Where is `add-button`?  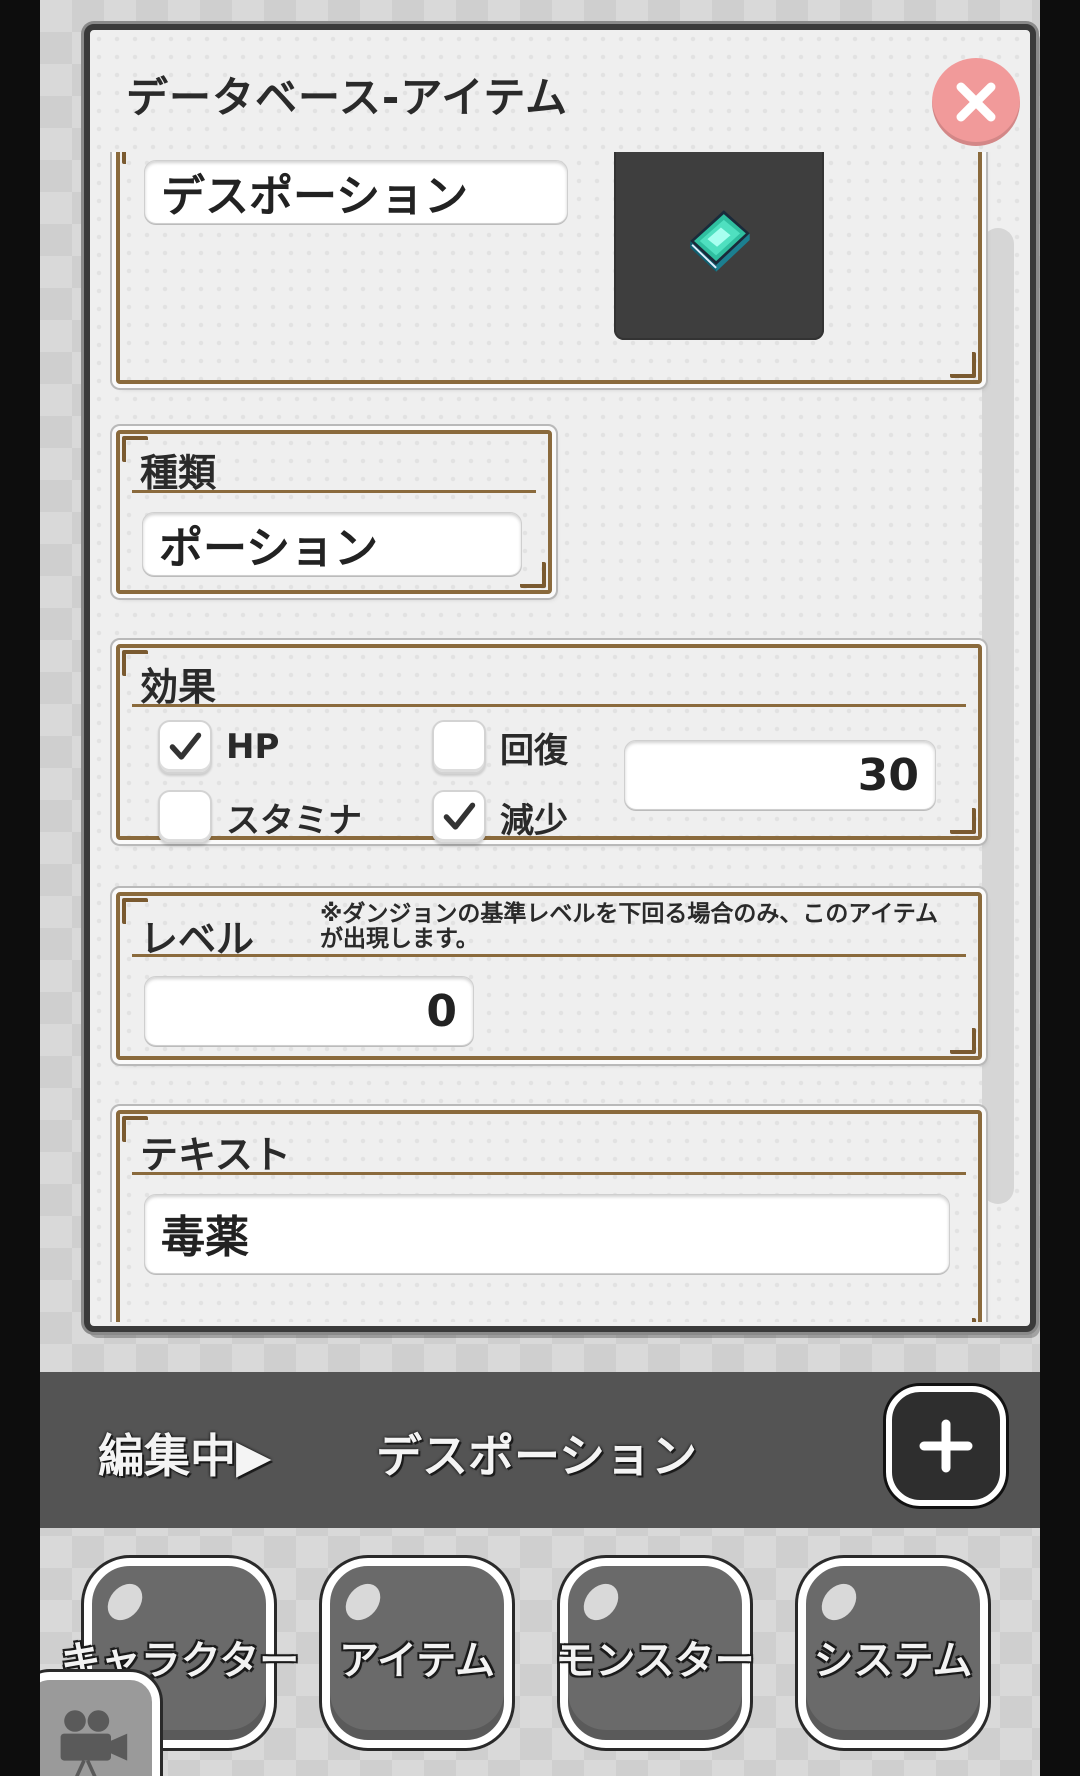
add-button is located at coordinates (946, 1446).